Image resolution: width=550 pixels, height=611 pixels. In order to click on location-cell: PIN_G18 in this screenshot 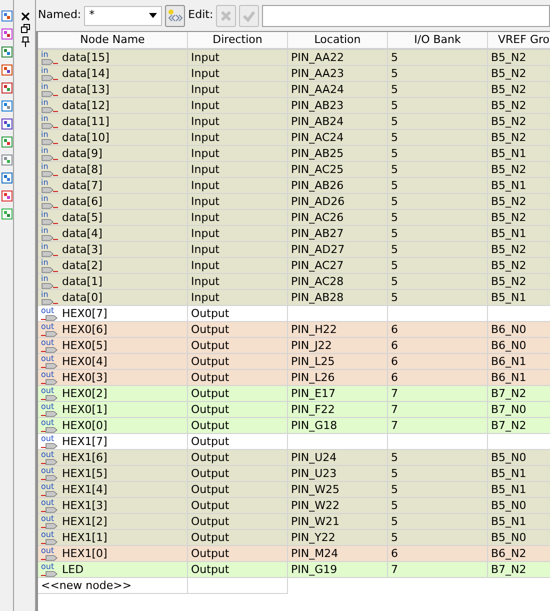, I will do `click(314, 425)`.